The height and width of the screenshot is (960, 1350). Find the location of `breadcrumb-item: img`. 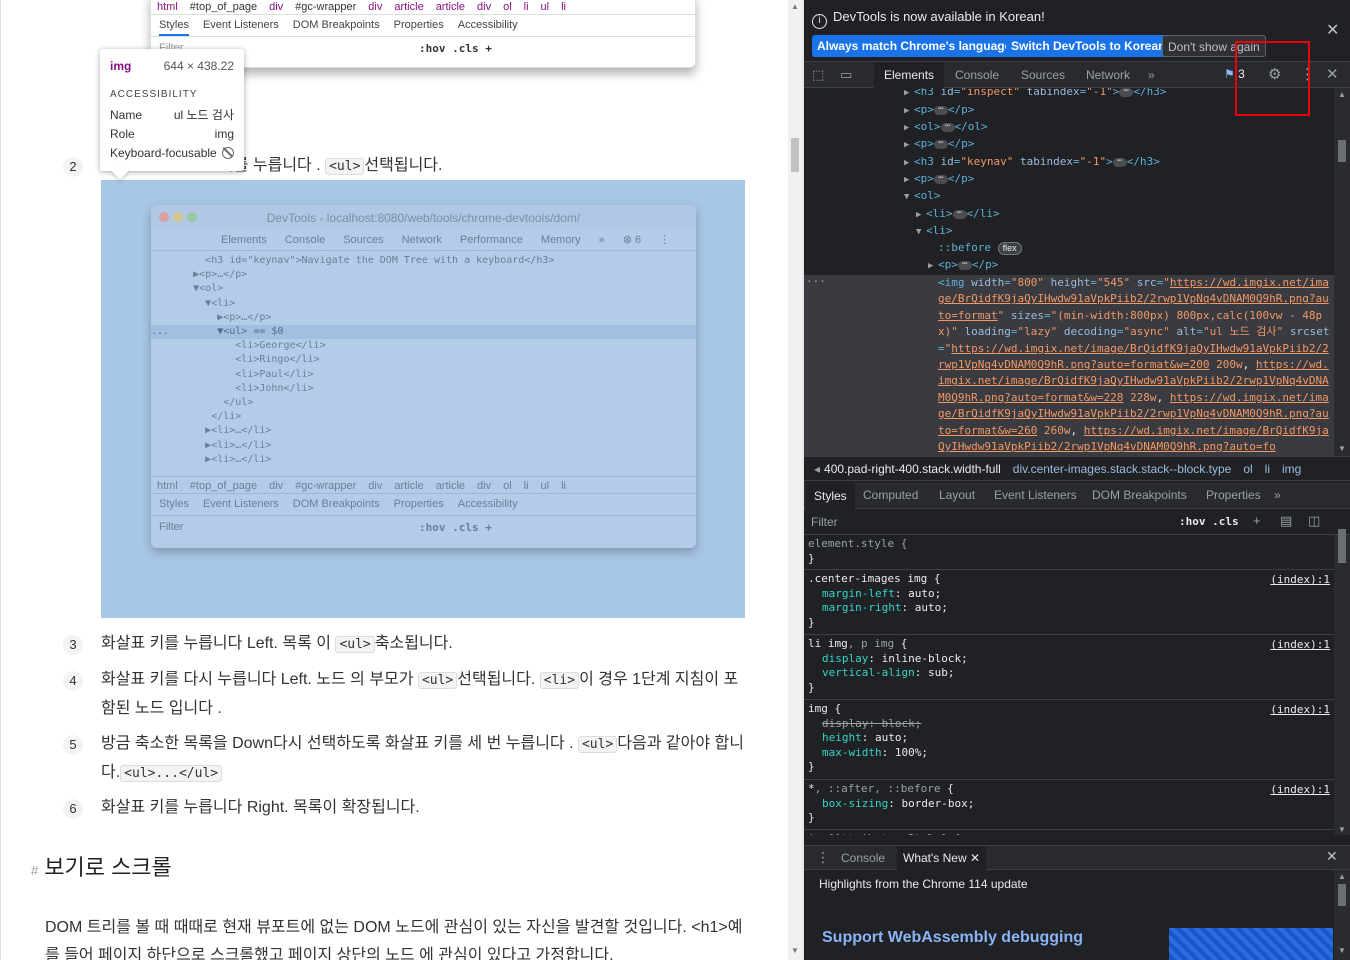

breadcrumb-item: img is located at coordinates (1291, 469).